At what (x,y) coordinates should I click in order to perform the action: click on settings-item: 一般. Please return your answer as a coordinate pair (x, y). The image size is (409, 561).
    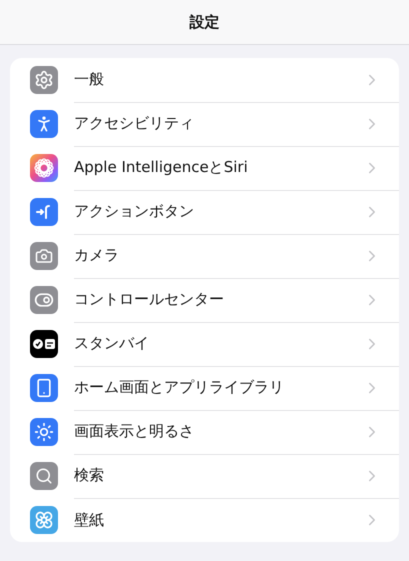
    Looking at the image, I should click on (89, 79).